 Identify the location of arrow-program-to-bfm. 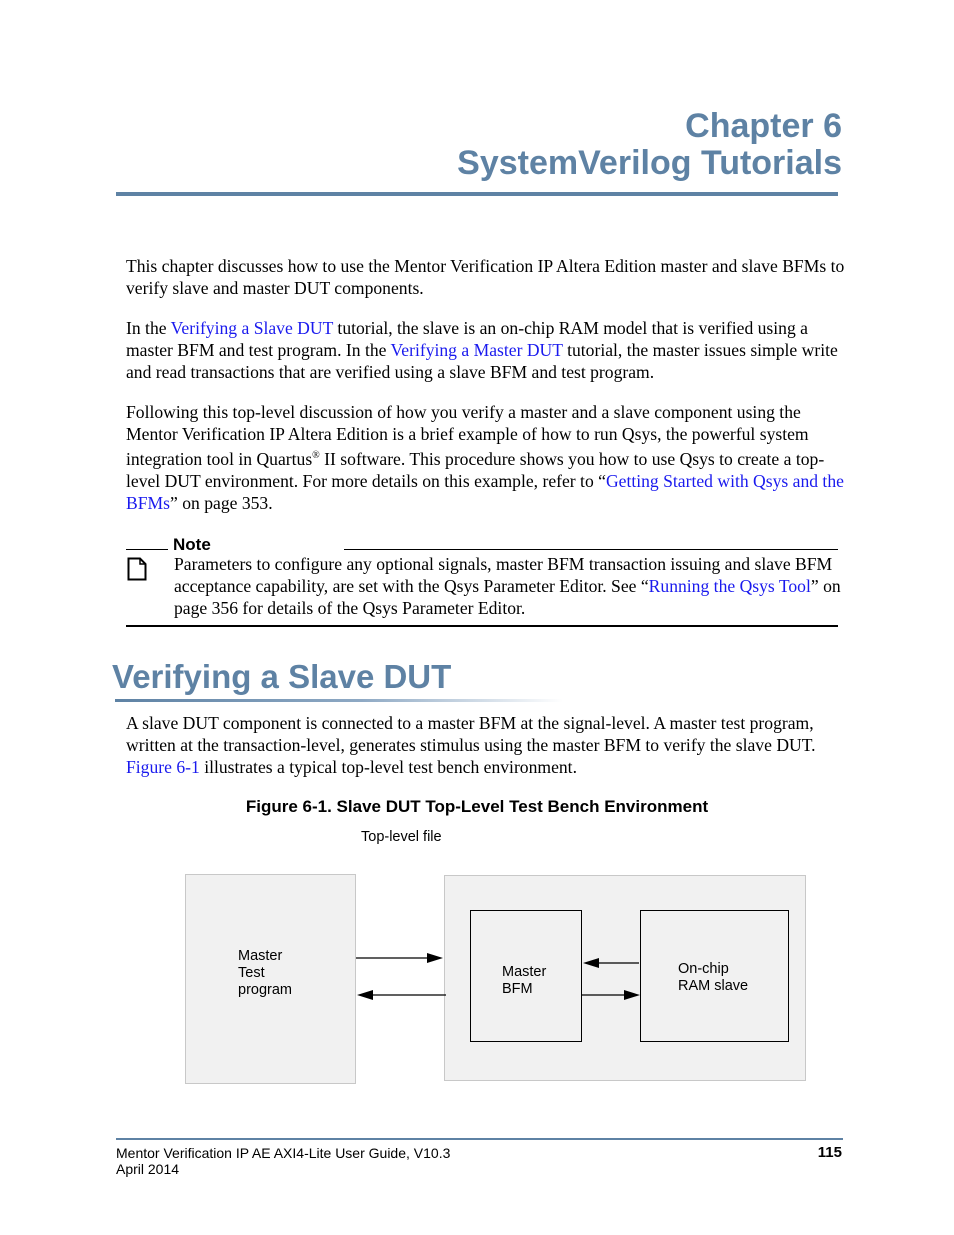
(399, 958).